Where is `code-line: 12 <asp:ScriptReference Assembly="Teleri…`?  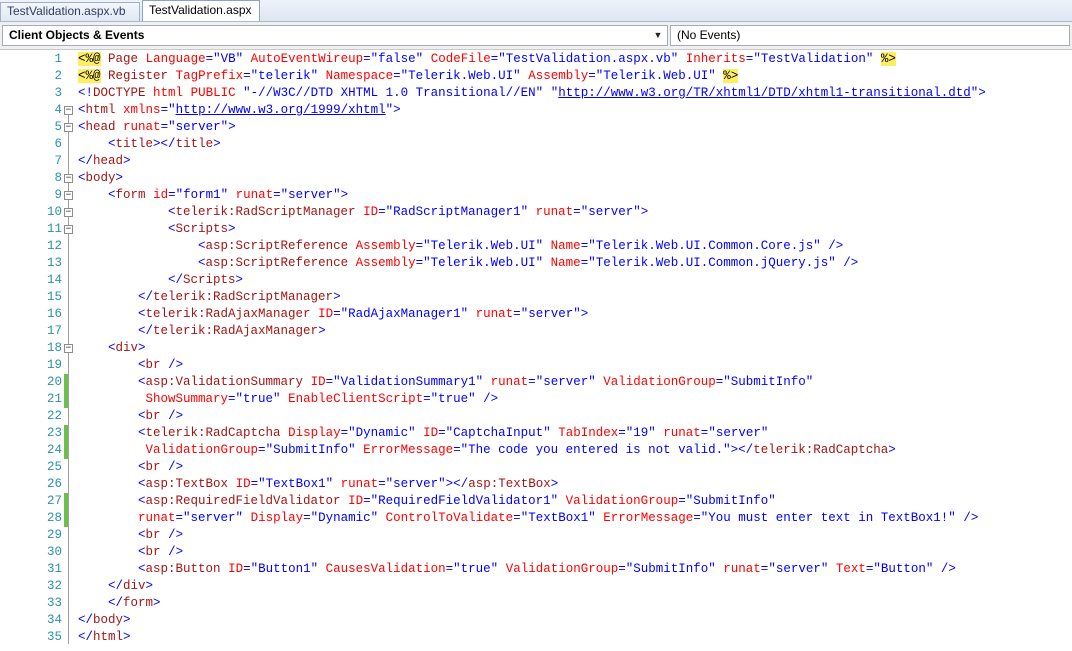
code-line: 12 <asp:ScriptReference Assembly="Teleri… is located at coordinates (536, 246).